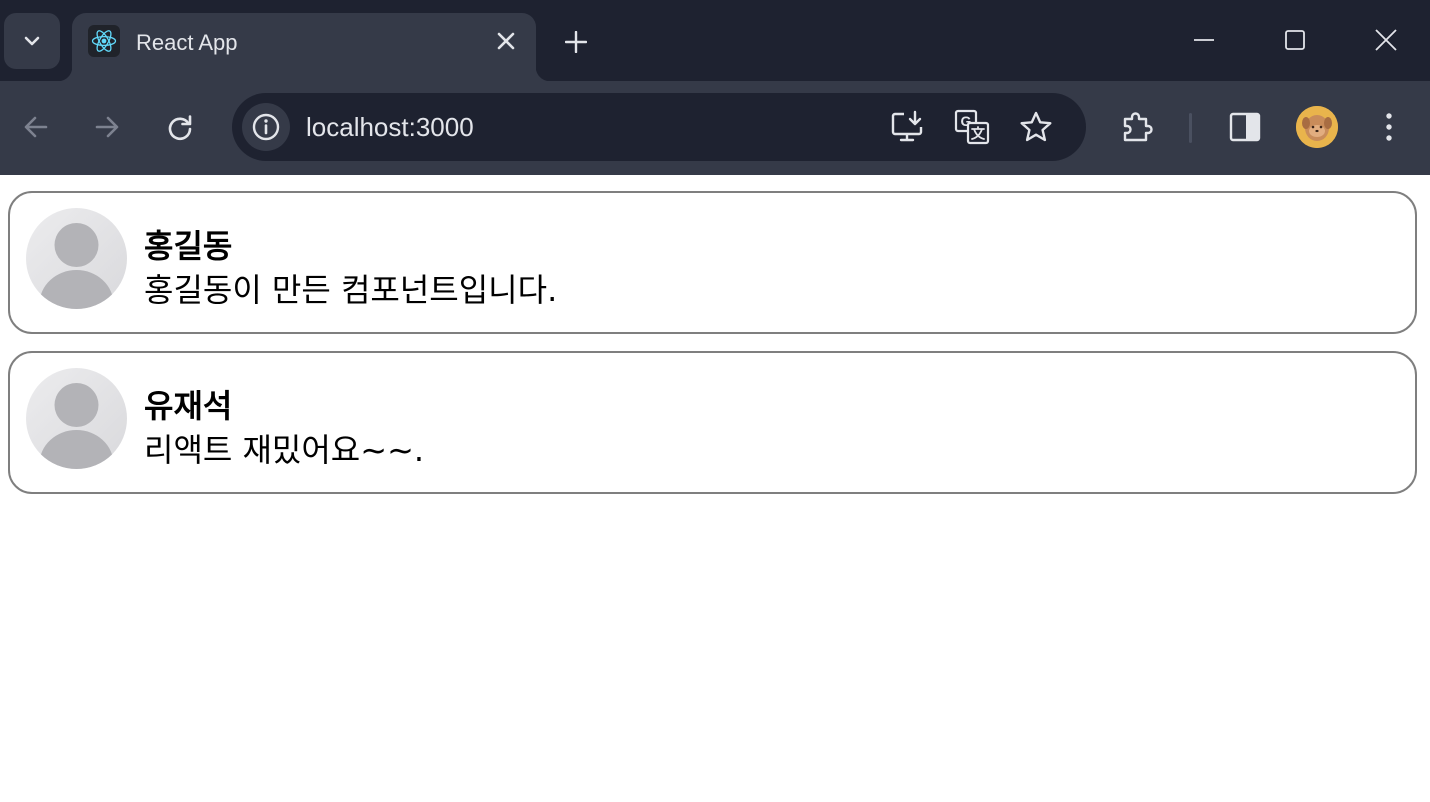 The height and width of the screenshot is (802, 1430). I want to click on side-panel-icon, so click(1245, 127).